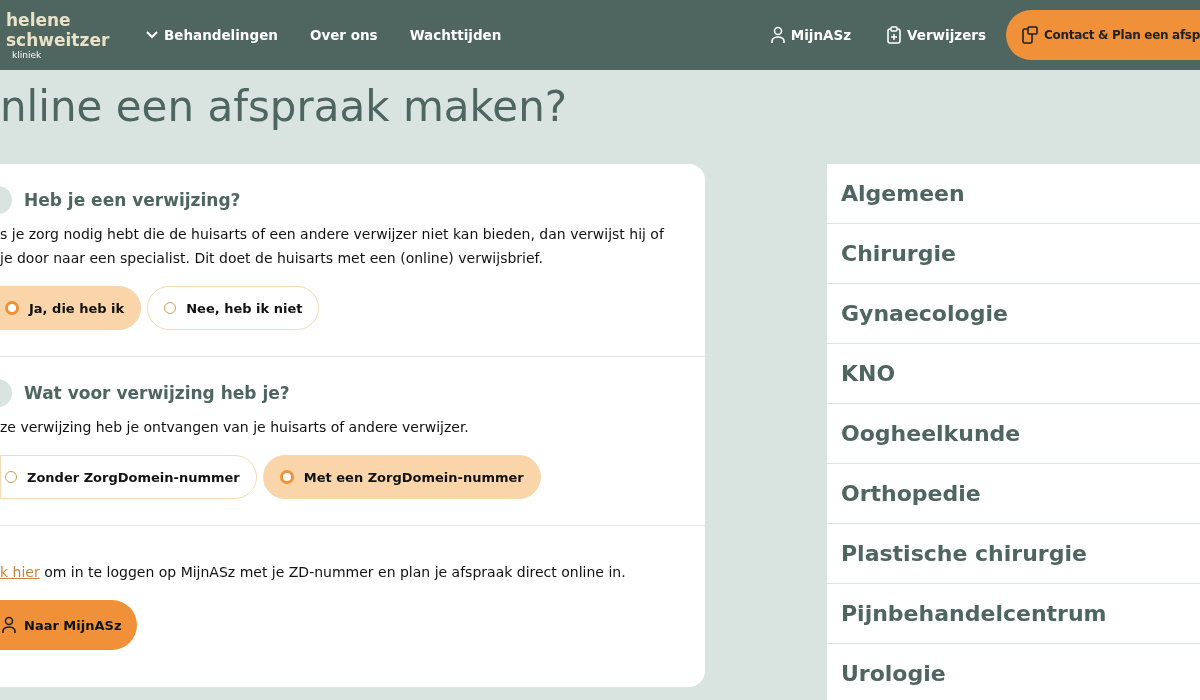 Image resolution: width=1200 pixels, height=700 pixels. I want to click on logo-subtitle: kliniek, so click(27, 55).